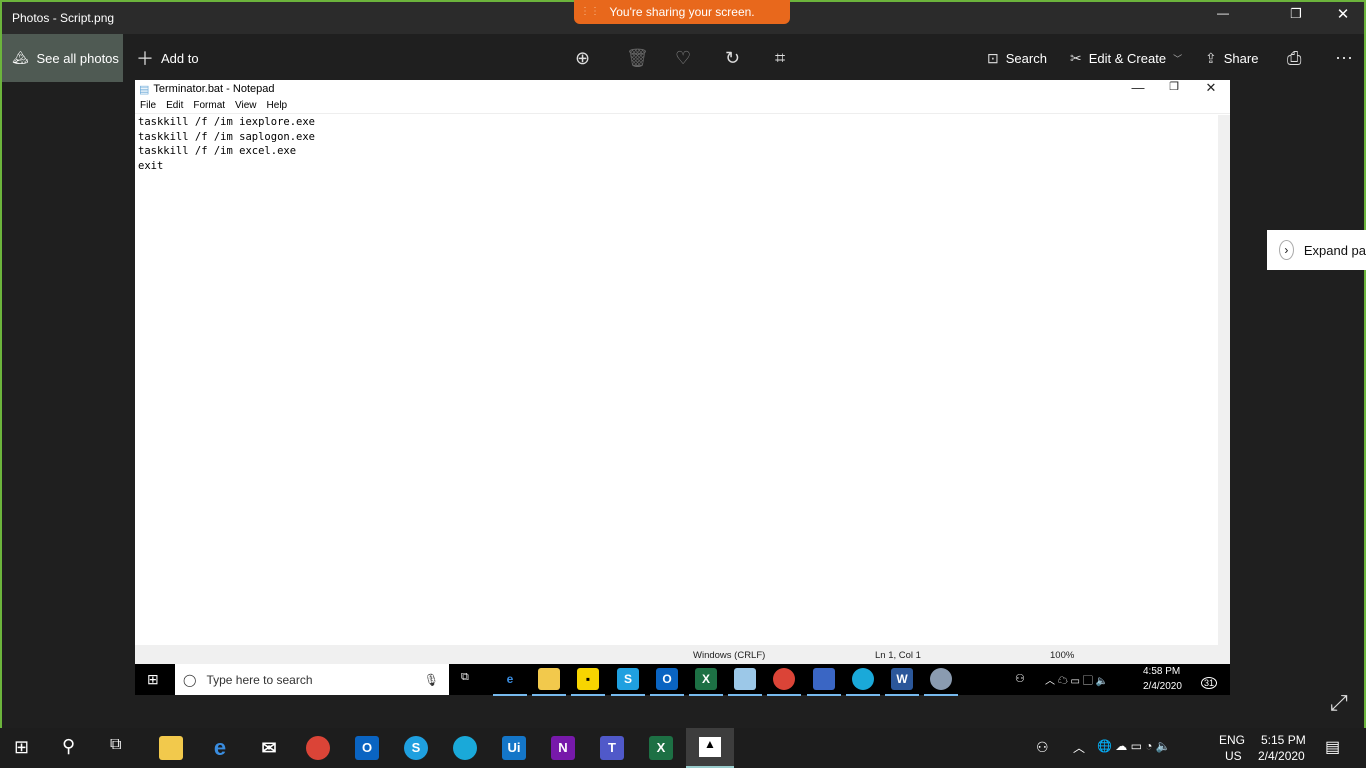 The width and height of the screenshot is (1366, 768). Describe the element at coordinates (1224, 380) in the screenshot. I see `notepad-scrollbar` at that location.